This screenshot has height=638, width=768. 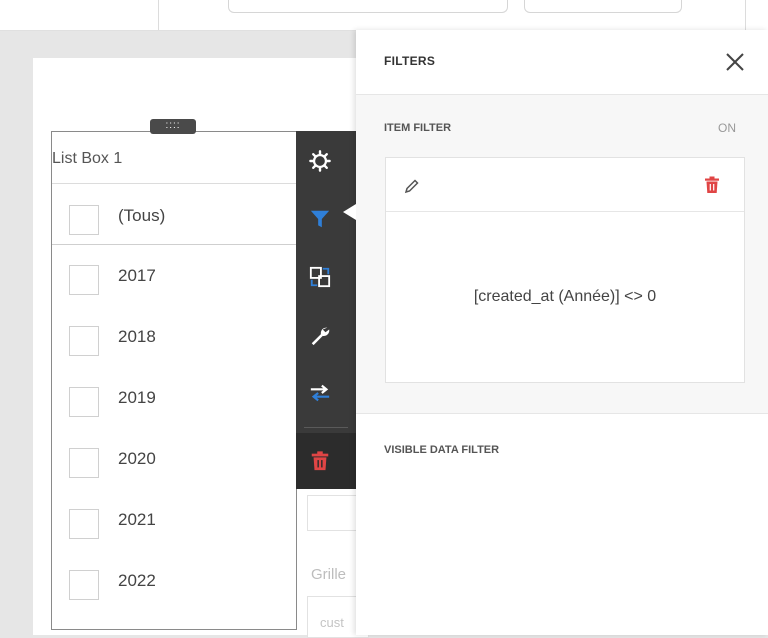 What do you see at coordinates (174, 460) in the screenshot?
I see `list-item: 2020` at bounding box center [174, 460].